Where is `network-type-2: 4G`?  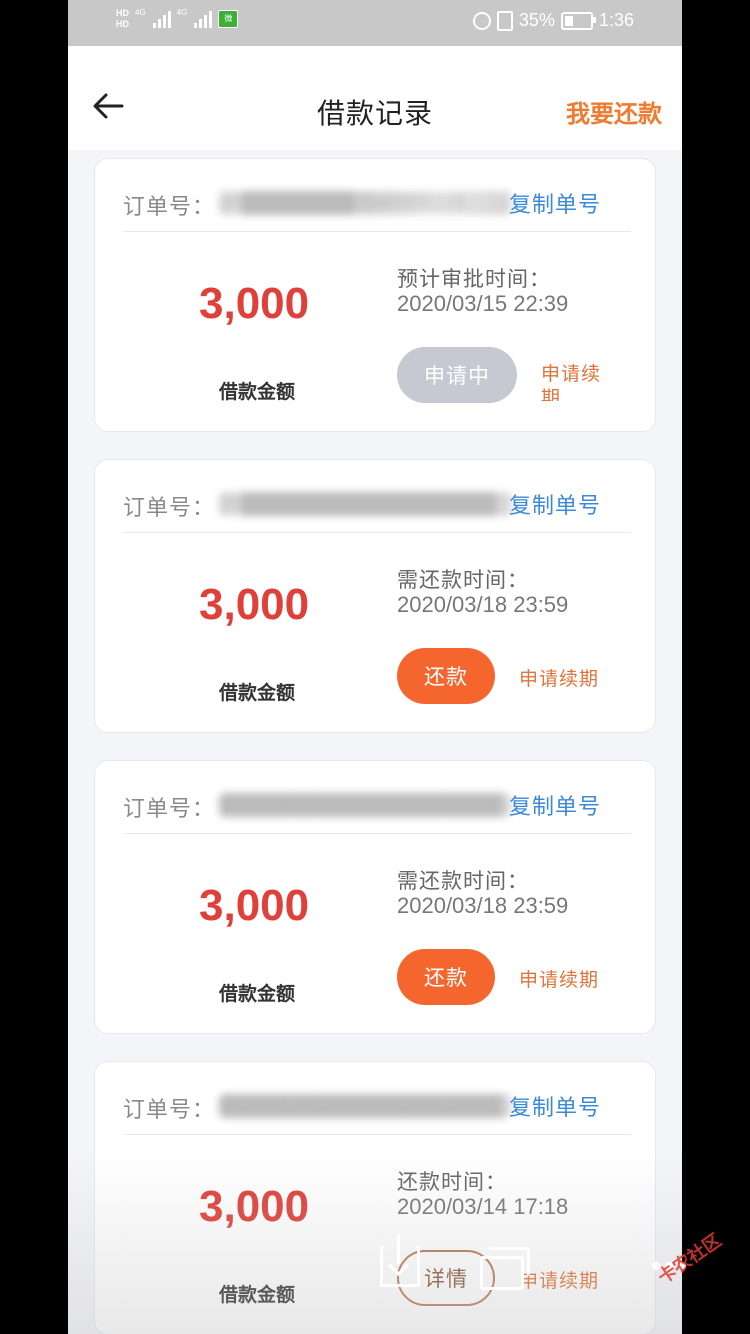
network-type-2: 4G is located at coordinates (182, 12).